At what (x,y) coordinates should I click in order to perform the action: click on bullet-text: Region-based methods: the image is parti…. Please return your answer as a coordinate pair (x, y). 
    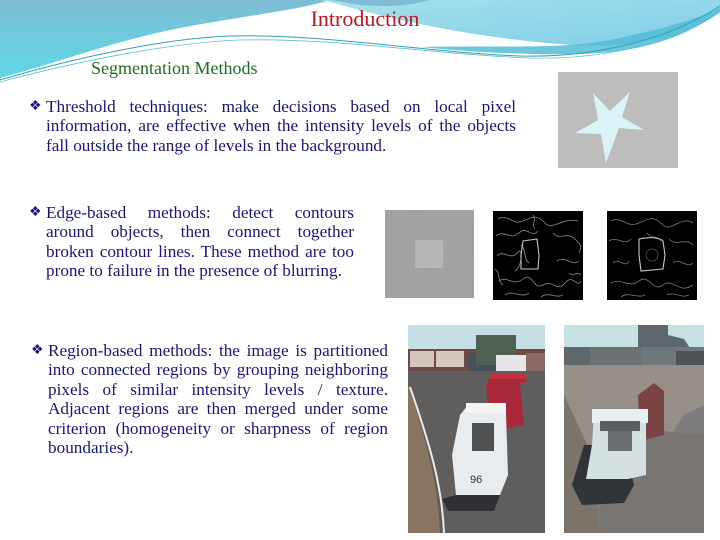
    Looking at the image, I should click on (218, 399).